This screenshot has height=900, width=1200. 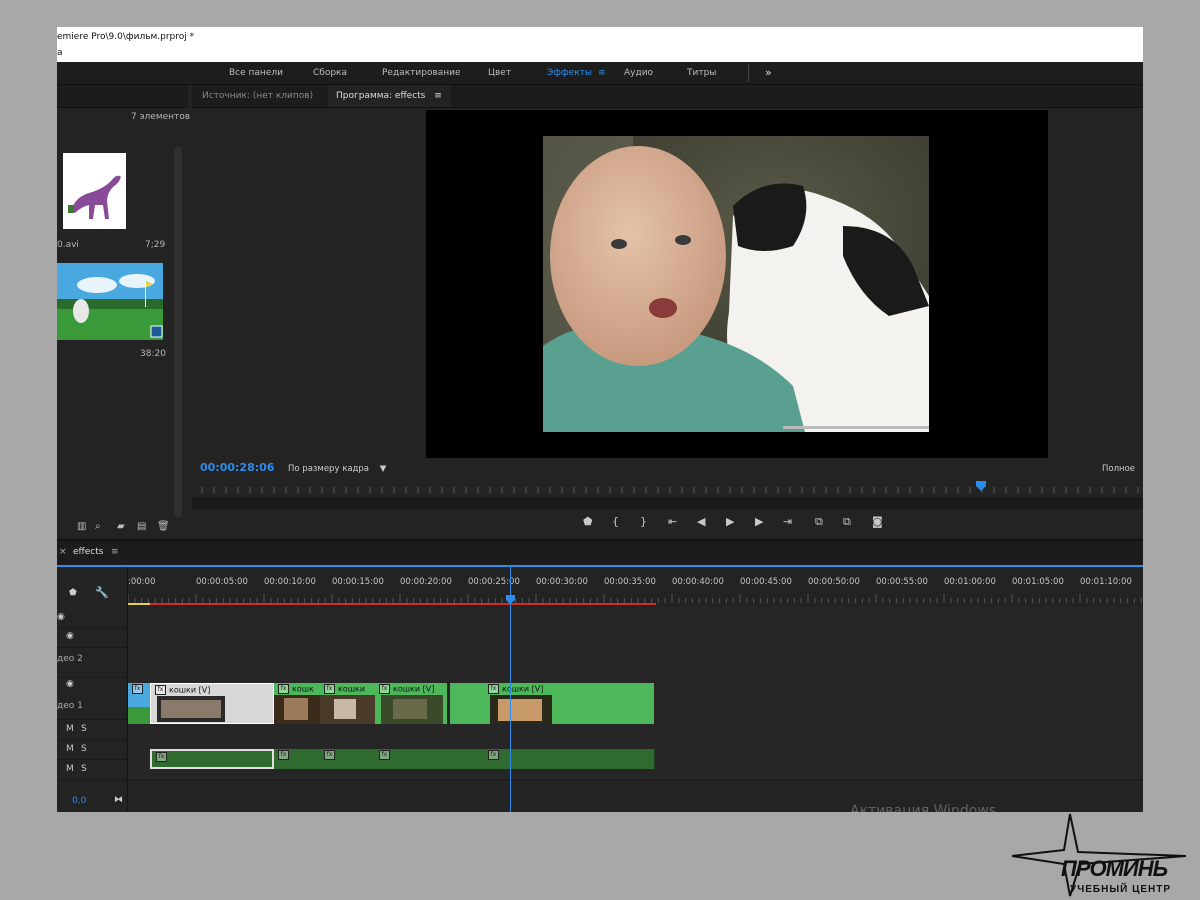 What do you see at coordinates (329, 469) in the screenshot?
I see `fit-select-value: По размеру кадра` at bounding box center [329, 469].